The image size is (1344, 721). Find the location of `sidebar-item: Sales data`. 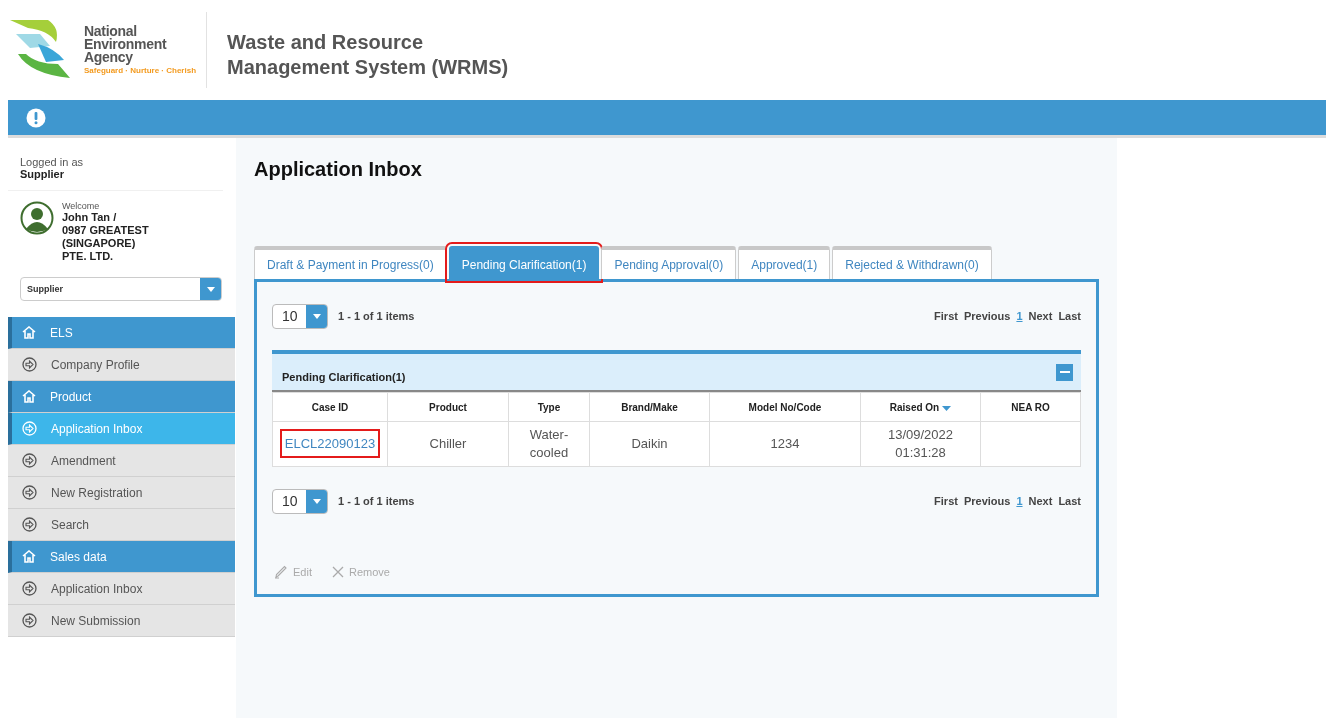

sidebar-item: Sales data is located at coordinates (121, 557).